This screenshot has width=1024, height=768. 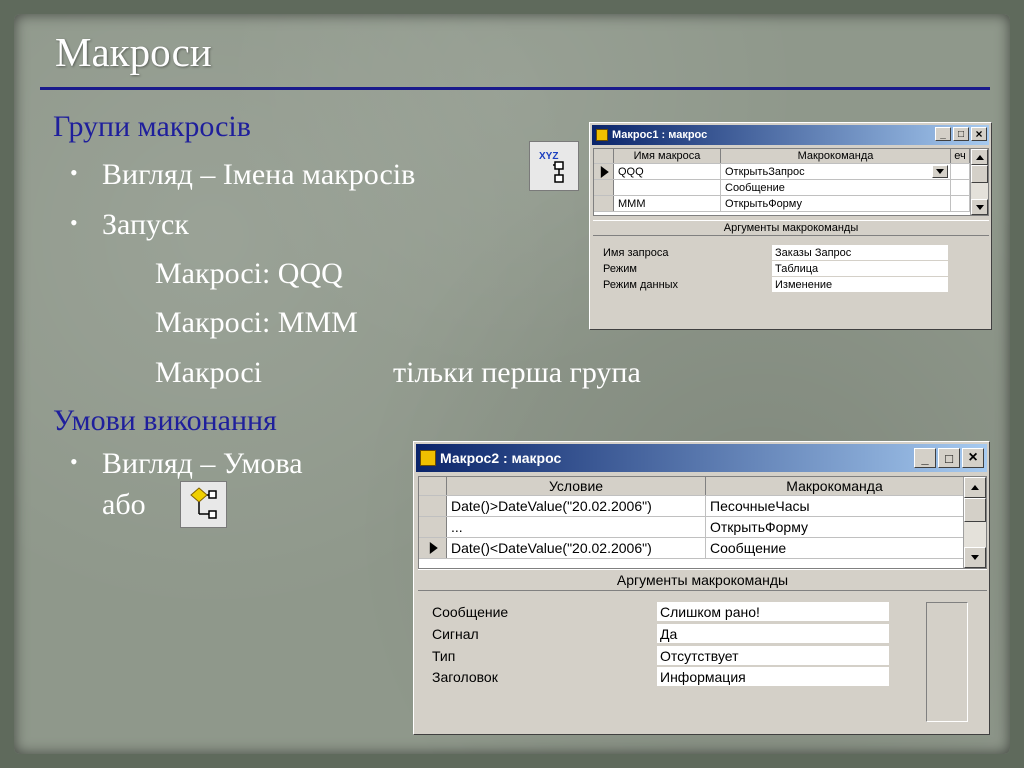 I want to click on macro-names-icon-graphic: XYZ, so click(x=551, y=167).